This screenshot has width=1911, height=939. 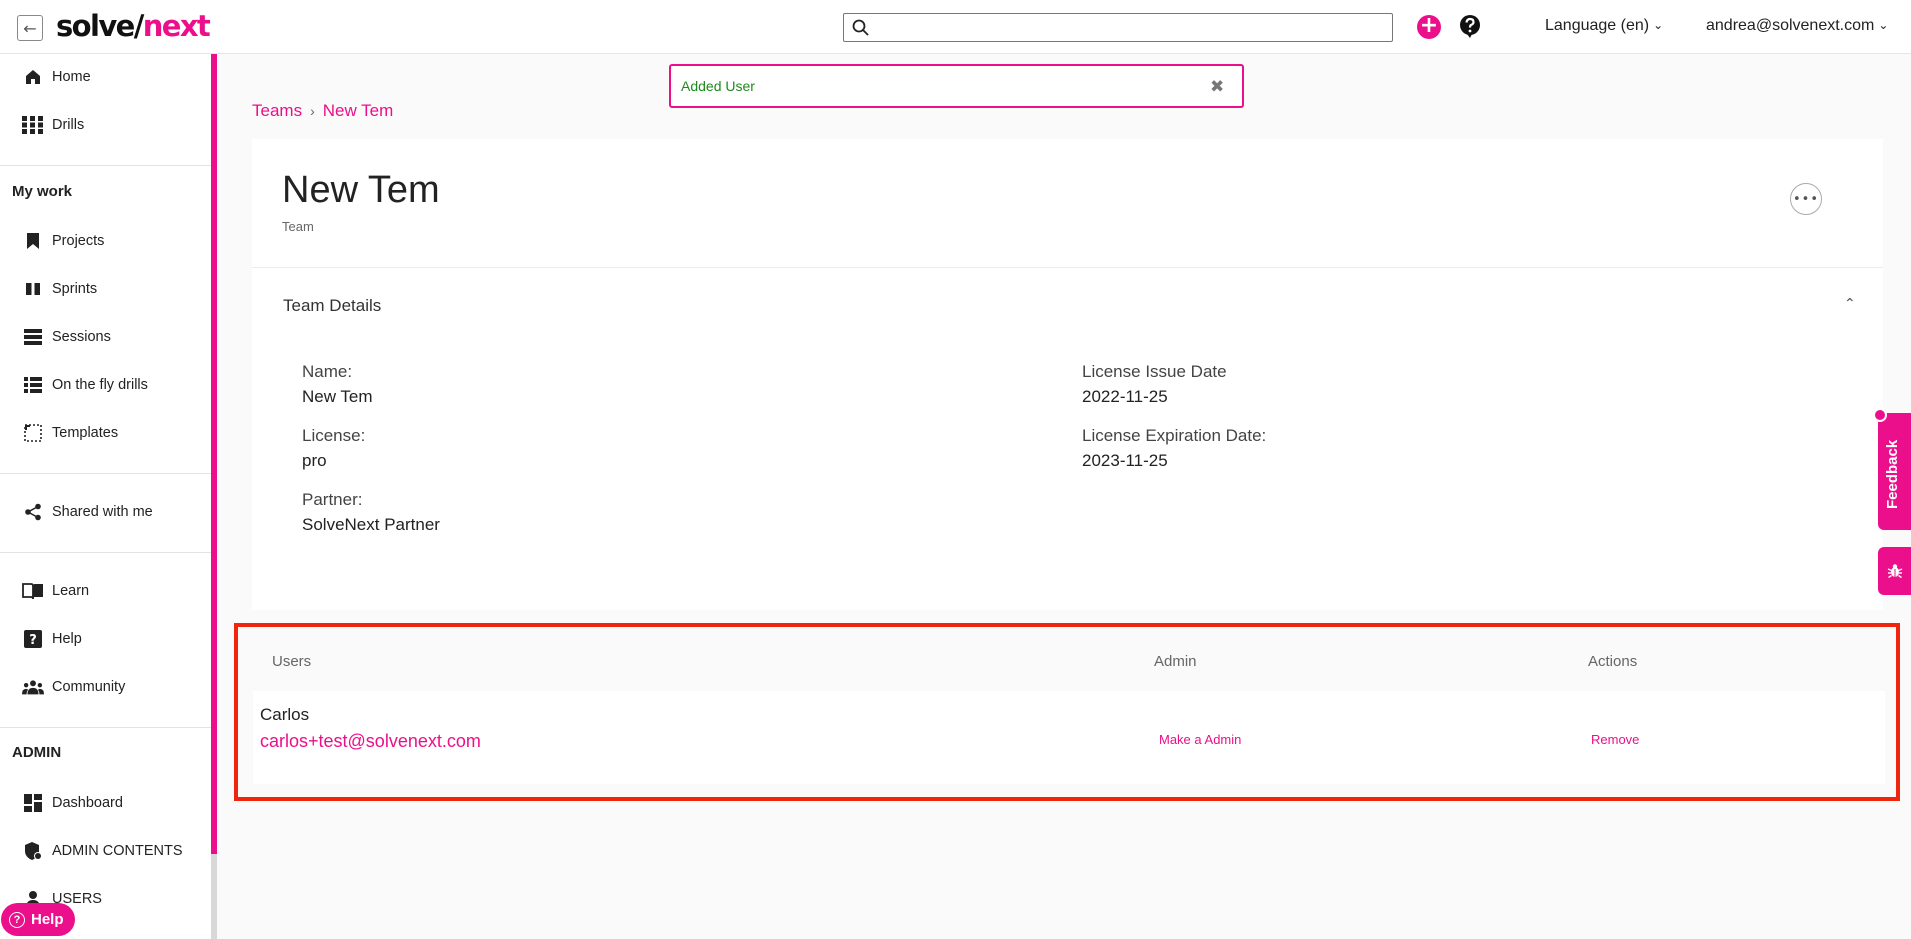 I want to click on user-name: Carlos, so click(x=285, y=714).